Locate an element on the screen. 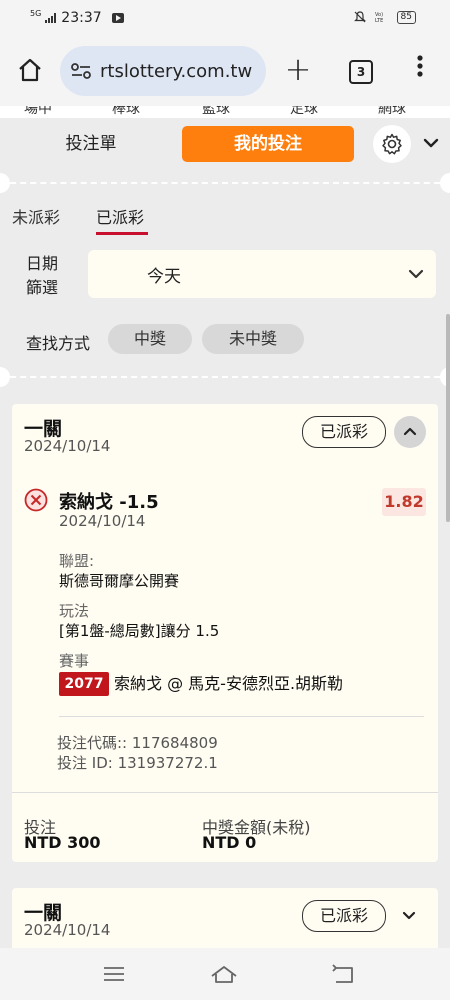 The image size is (450, 1000). sport-nav-strip: 場中 棒球 籃球 足球 網球 is located at coordinates (225, 112).